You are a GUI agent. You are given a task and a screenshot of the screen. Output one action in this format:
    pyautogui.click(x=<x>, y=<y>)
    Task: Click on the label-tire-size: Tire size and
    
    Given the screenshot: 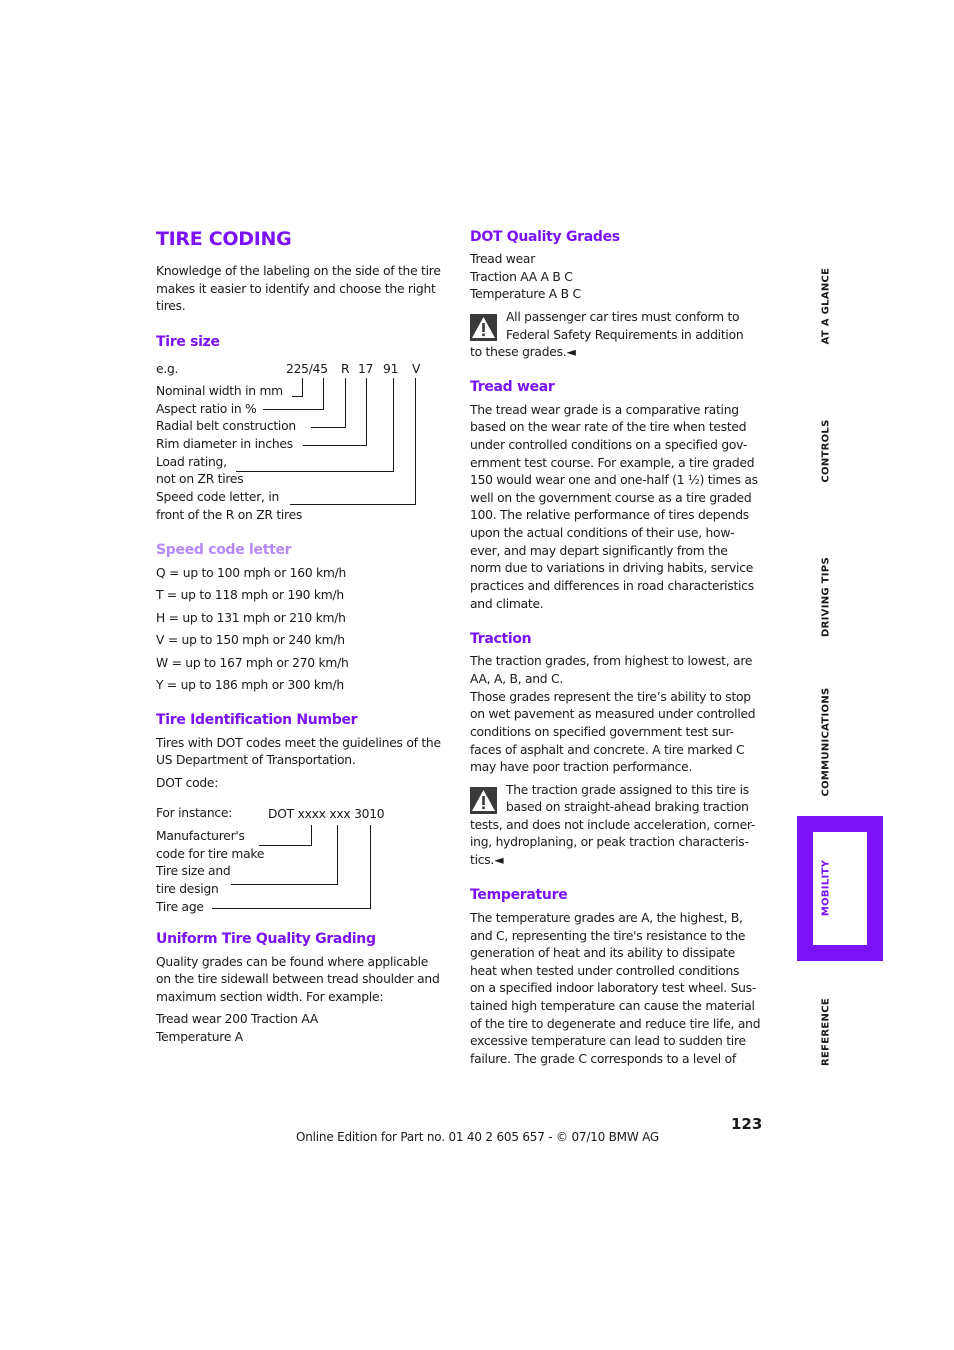 What is the action you would take?
    pyautogui.click(x=193, y=871)
    